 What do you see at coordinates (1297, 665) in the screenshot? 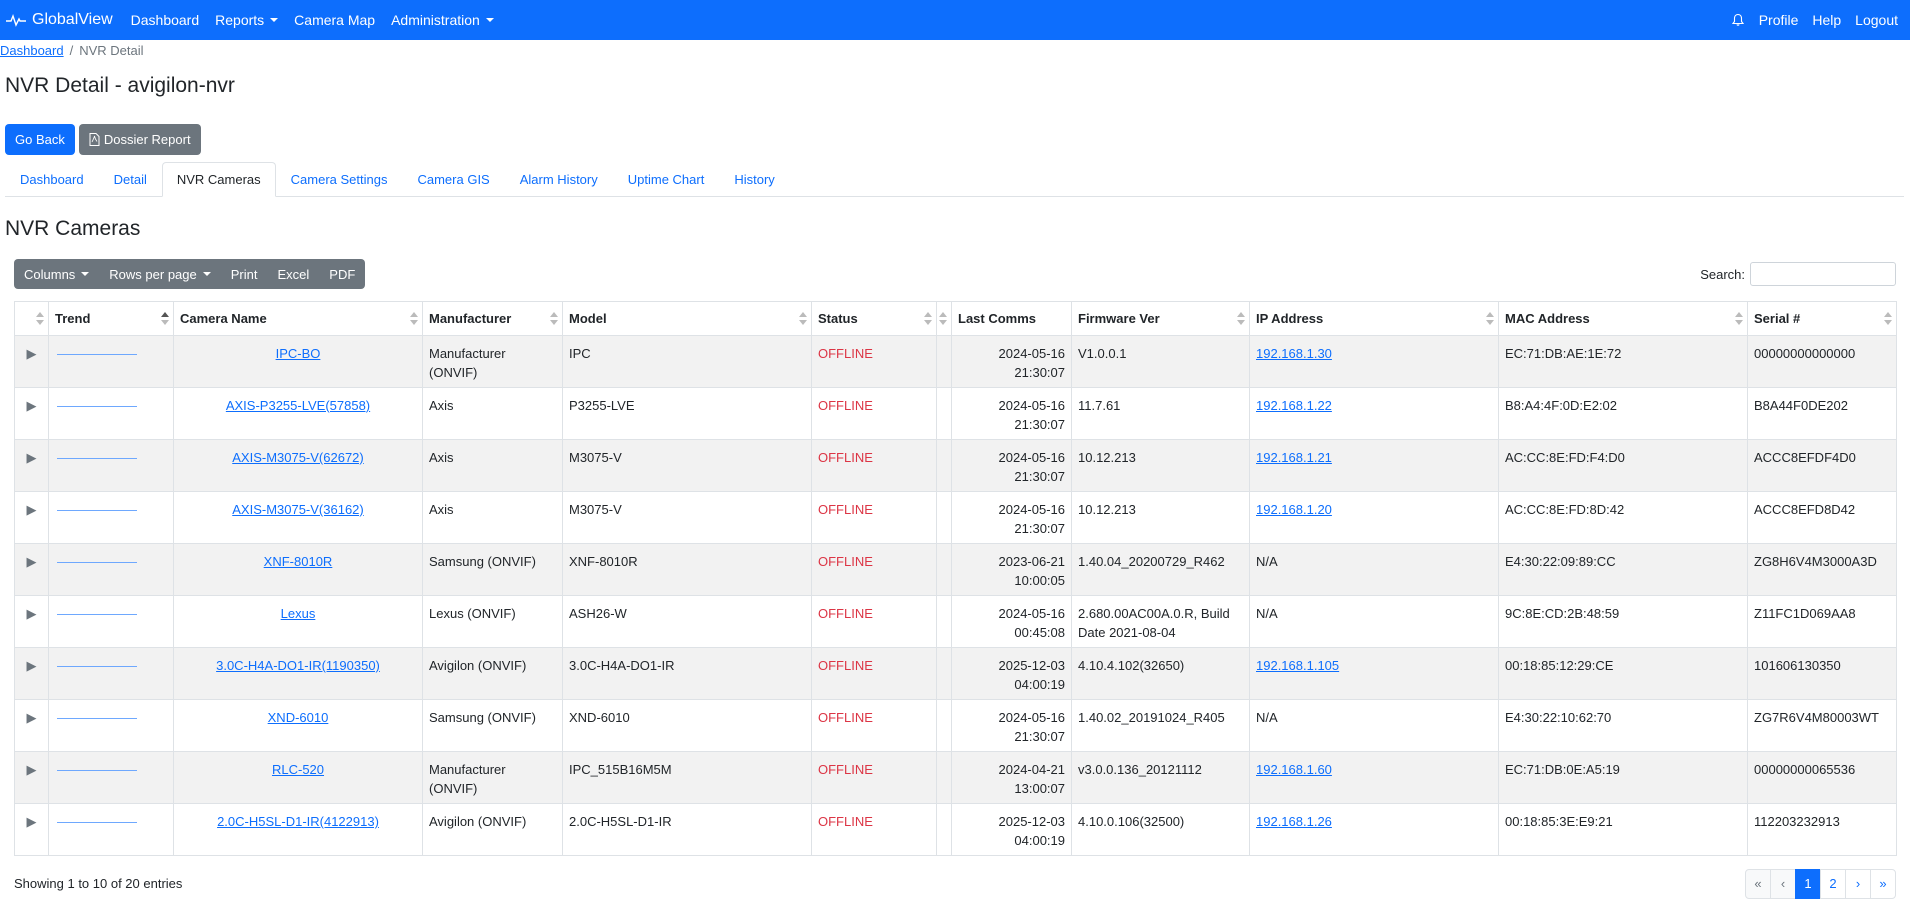
I see `ip-address-link: 192.168.1.105` at bounding box center [1297, 665].